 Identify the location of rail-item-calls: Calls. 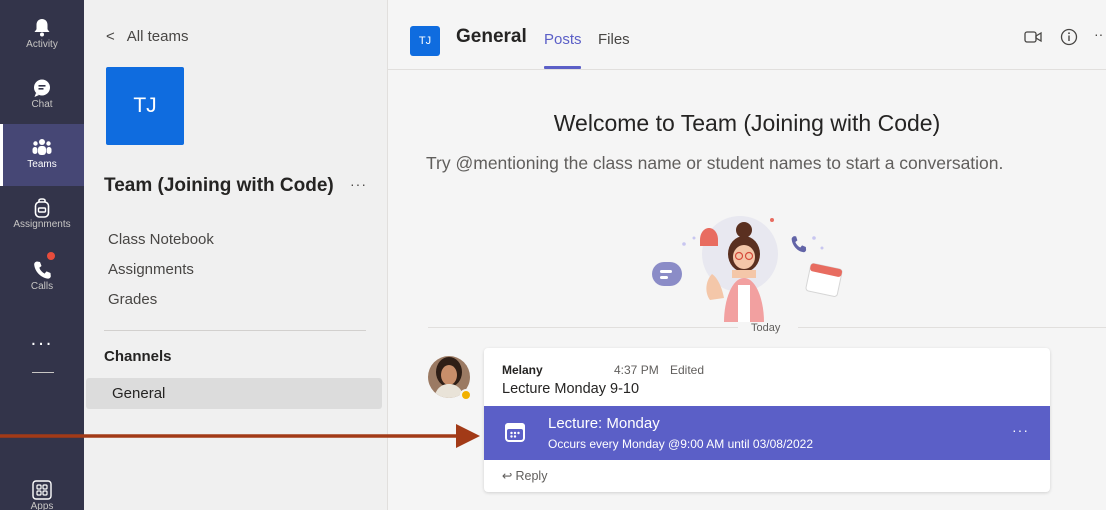
(42, 276).